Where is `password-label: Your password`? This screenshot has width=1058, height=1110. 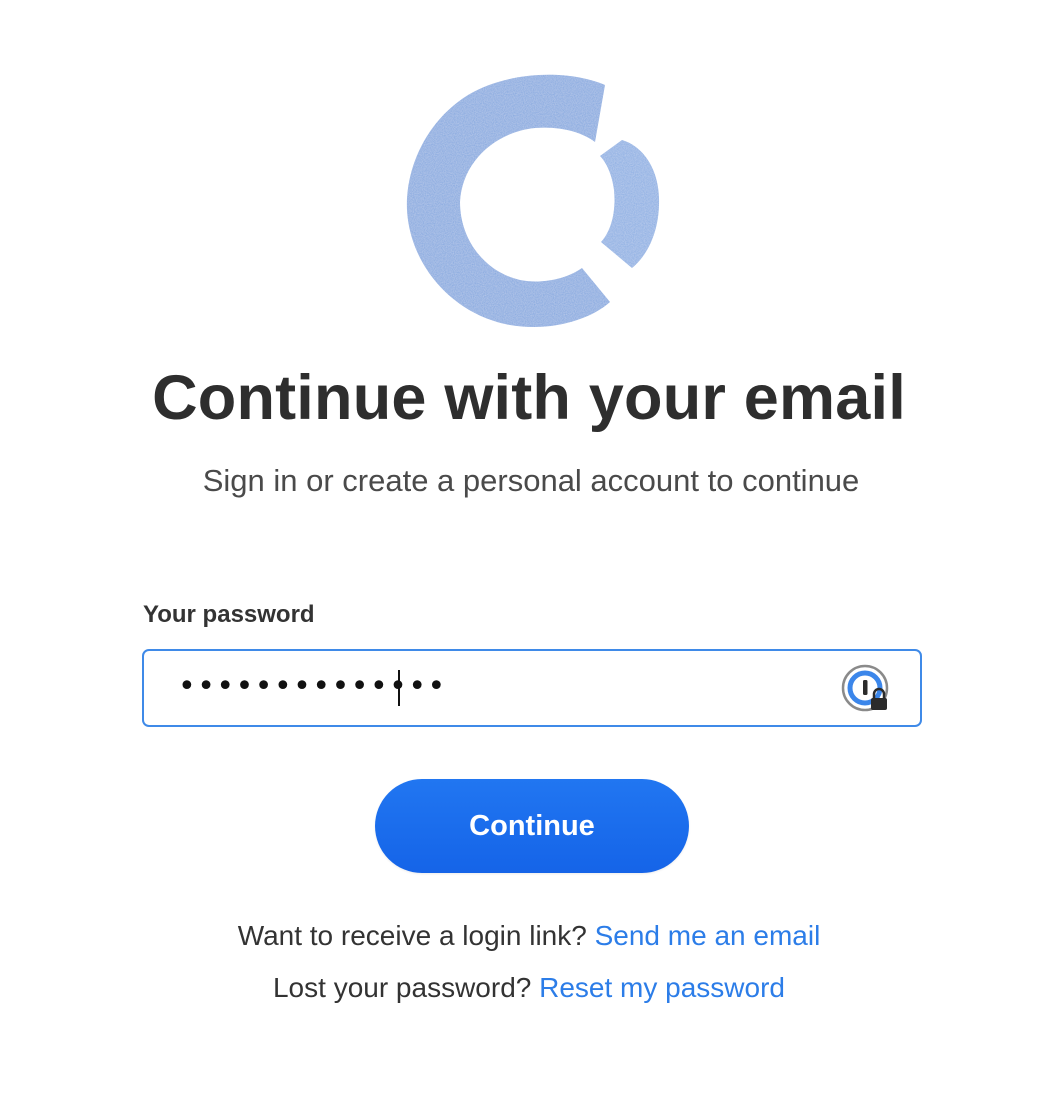
password-label: Your password is located at coordinates (229, 614).